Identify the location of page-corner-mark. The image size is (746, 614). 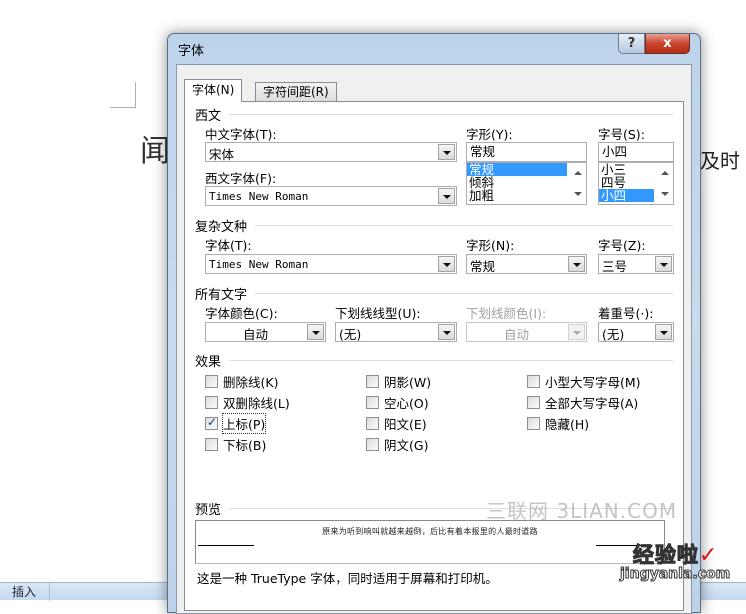
(123, 95).